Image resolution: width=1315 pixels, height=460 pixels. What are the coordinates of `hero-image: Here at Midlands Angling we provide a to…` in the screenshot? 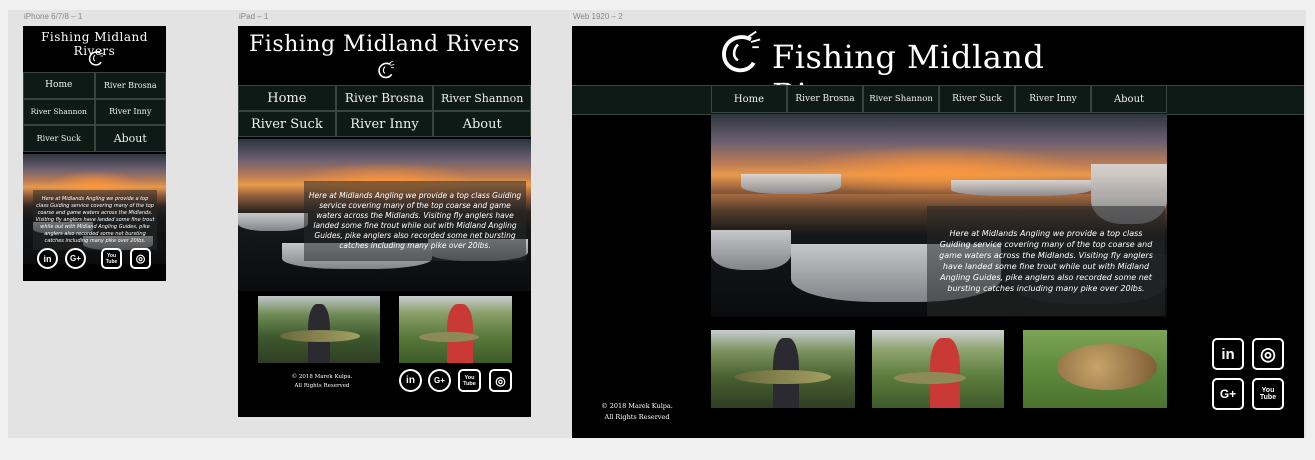 It's located at (384, 215).